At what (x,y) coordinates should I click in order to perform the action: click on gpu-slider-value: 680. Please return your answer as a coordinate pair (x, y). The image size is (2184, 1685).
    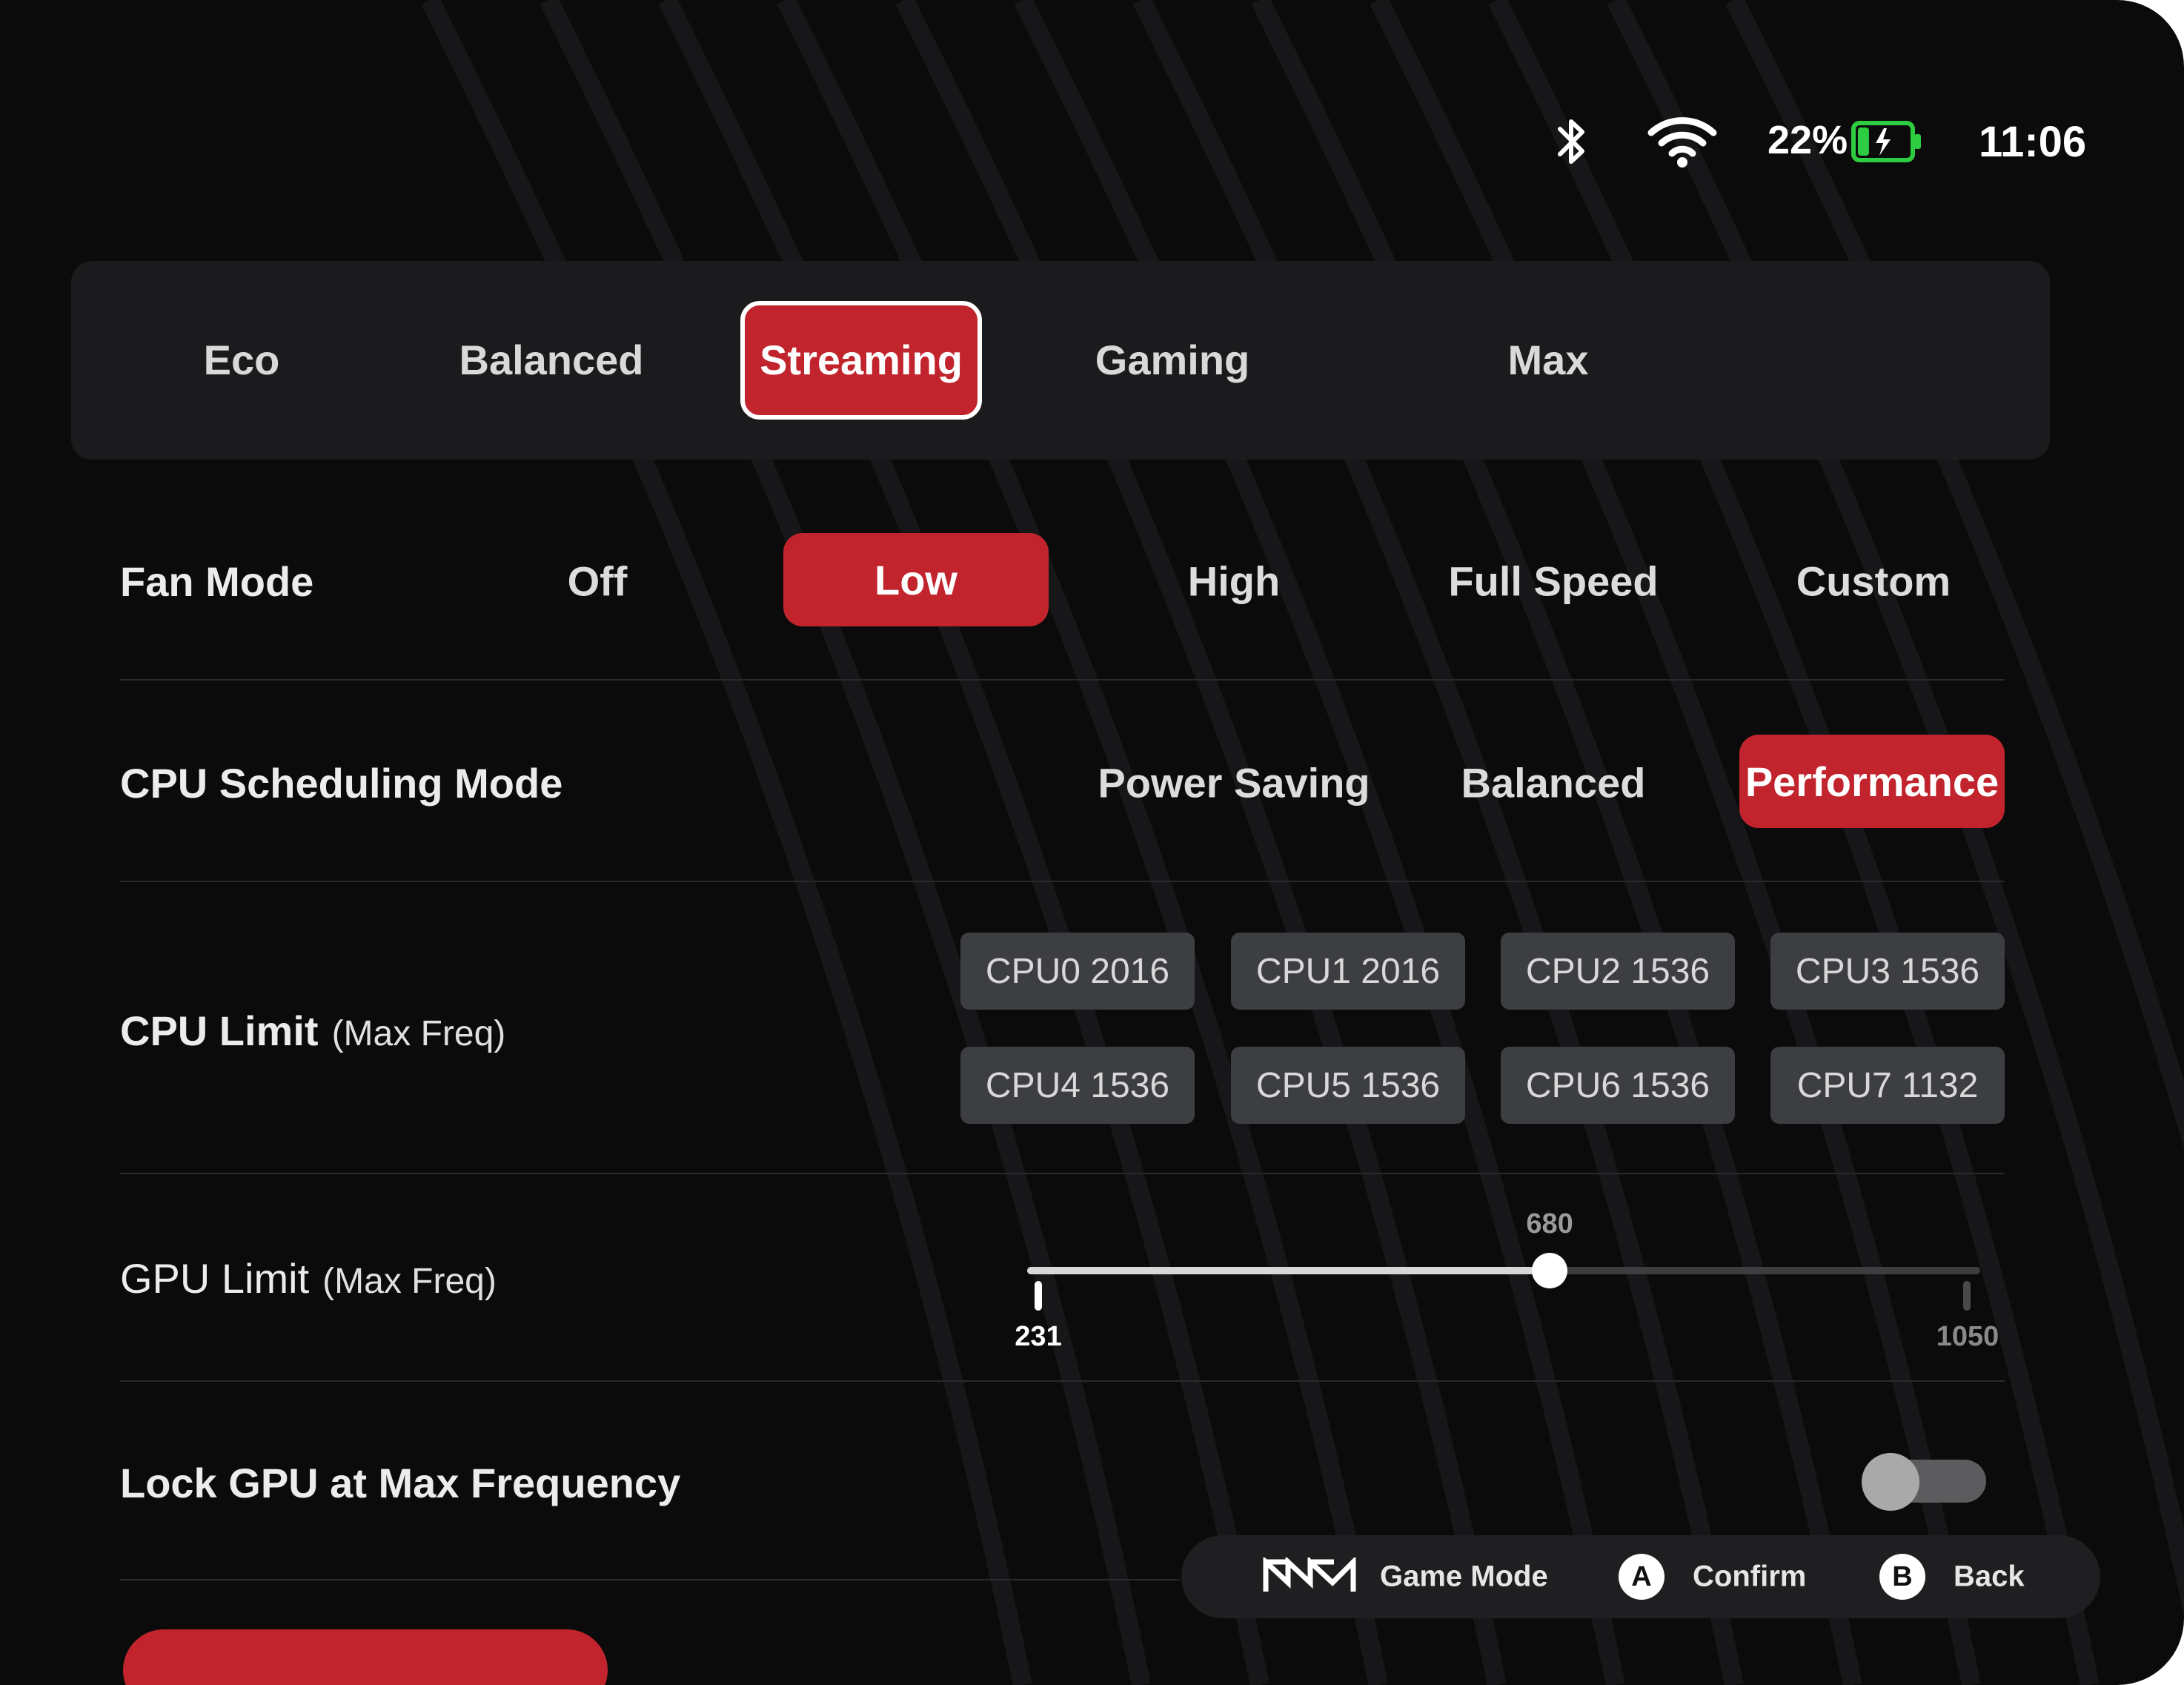
    Looking at the image, I should click on (1550, 1223).